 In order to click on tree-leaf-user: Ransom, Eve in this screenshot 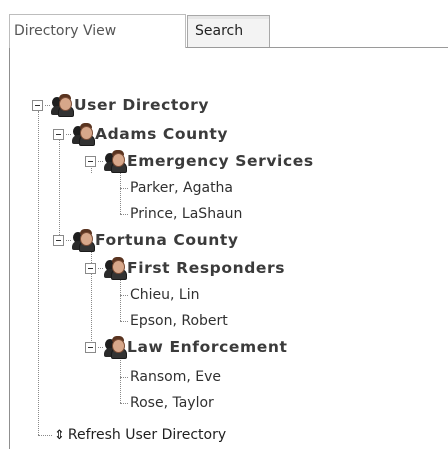, I will do `click(175, 377)`.